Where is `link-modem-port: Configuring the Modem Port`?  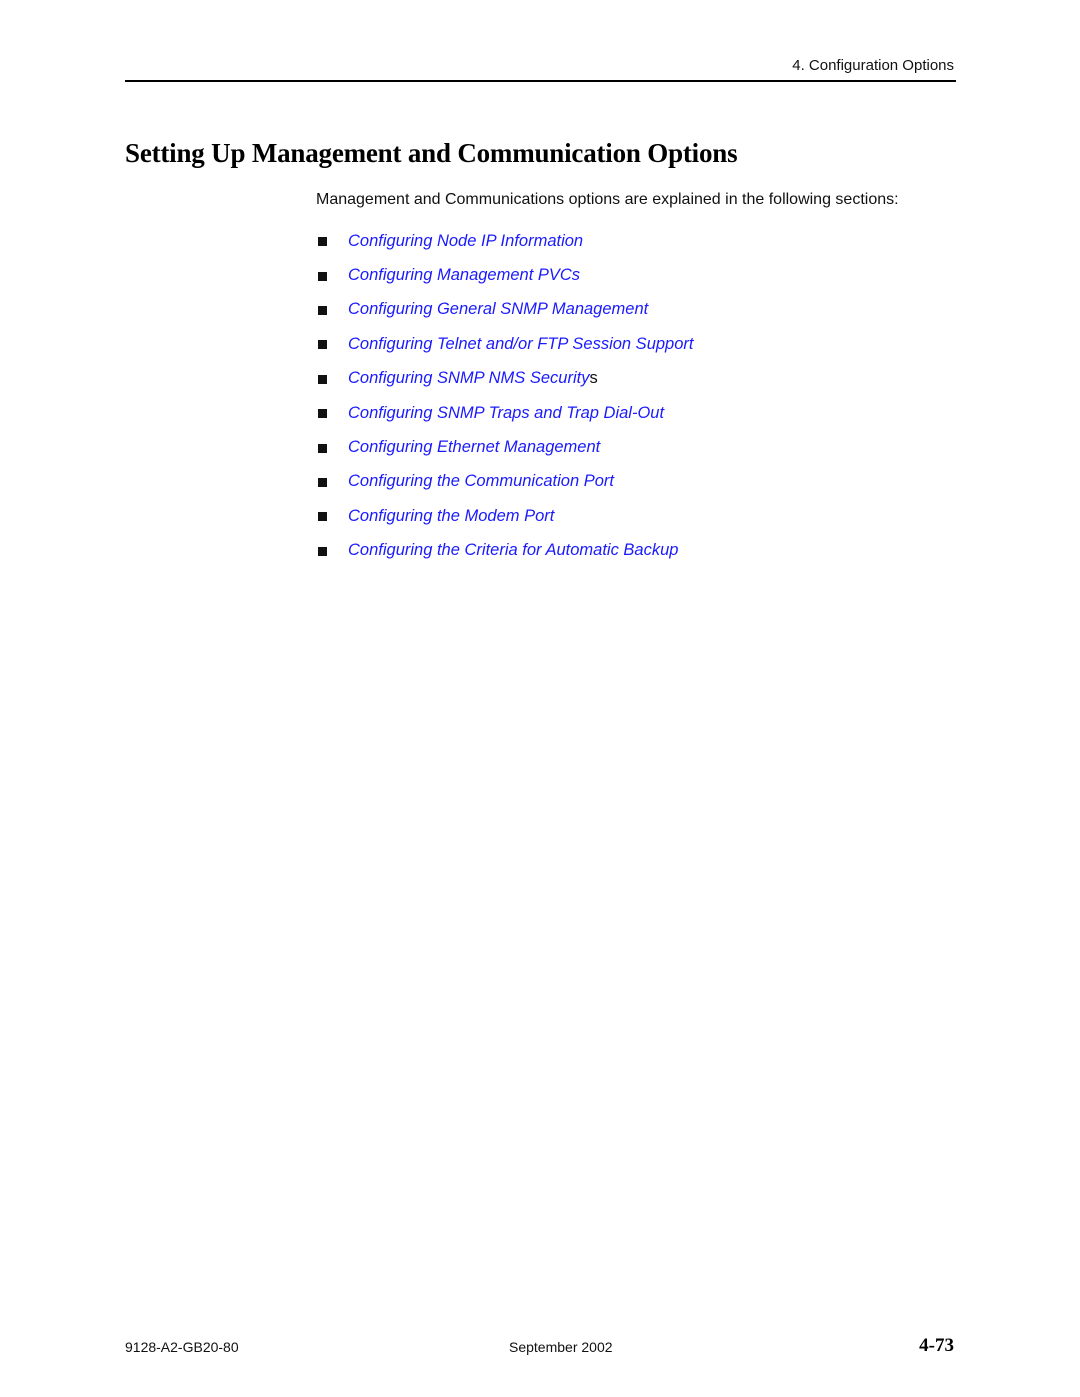 link-modem-port: Configuring the Modem Port is located at coordinates (451, 516).